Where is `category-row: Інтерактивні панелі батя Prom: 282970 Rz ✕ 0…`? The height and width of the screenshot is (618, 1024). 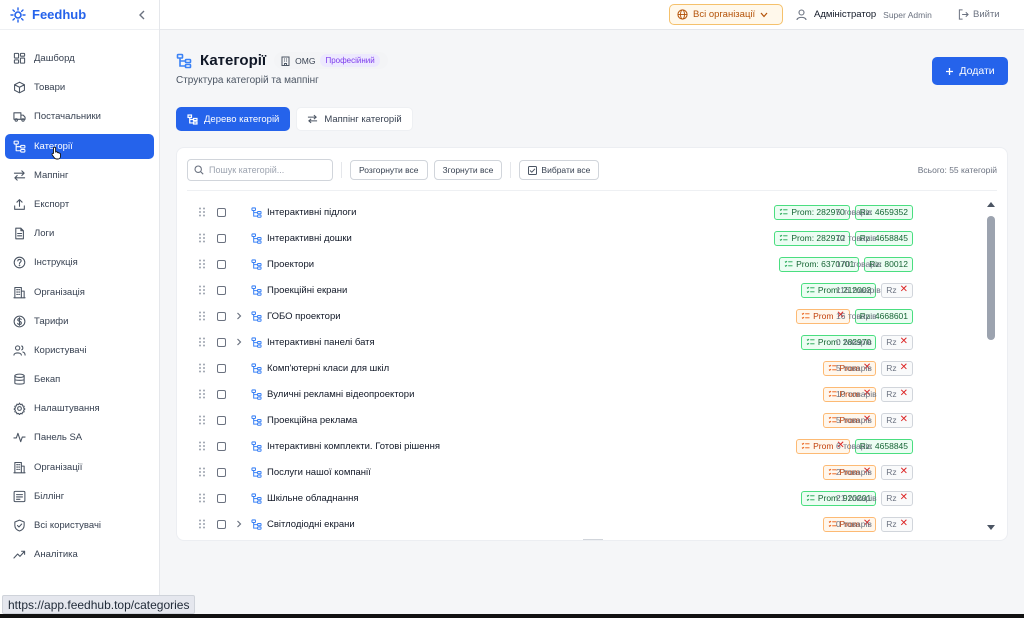 category-row: Інтерактивні панелі батя Prom: 282970 Rz ✕ 0… is located at coordinates (580, 342).